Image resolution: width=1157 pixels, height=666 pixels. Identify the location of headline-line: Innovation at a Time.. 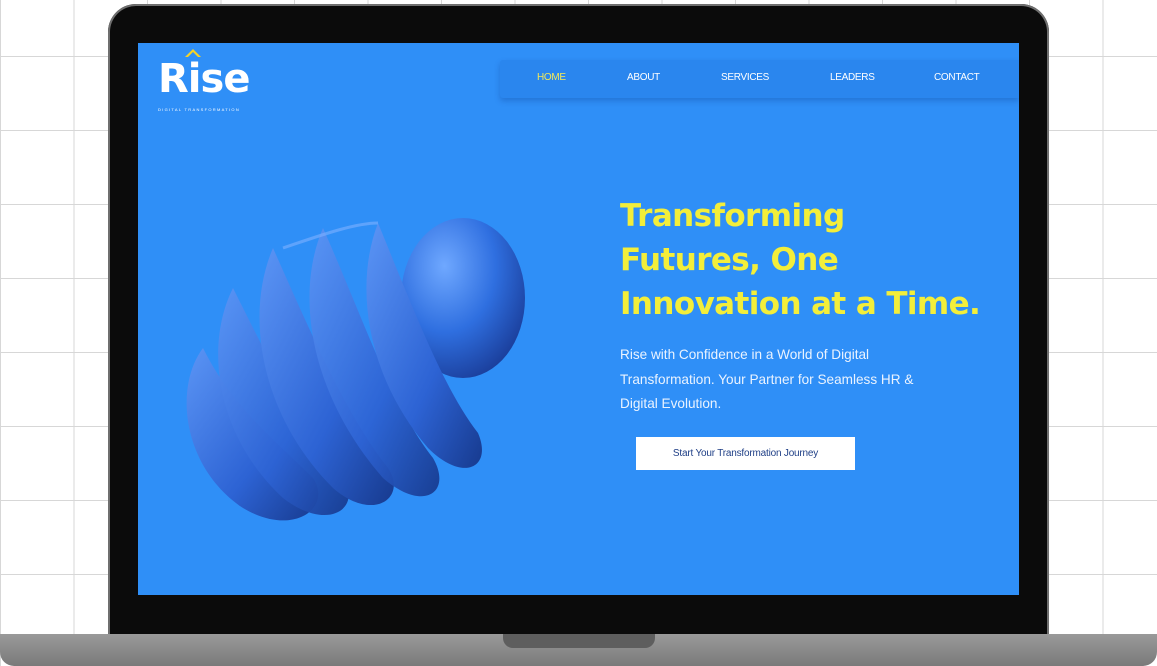
(800, 304).